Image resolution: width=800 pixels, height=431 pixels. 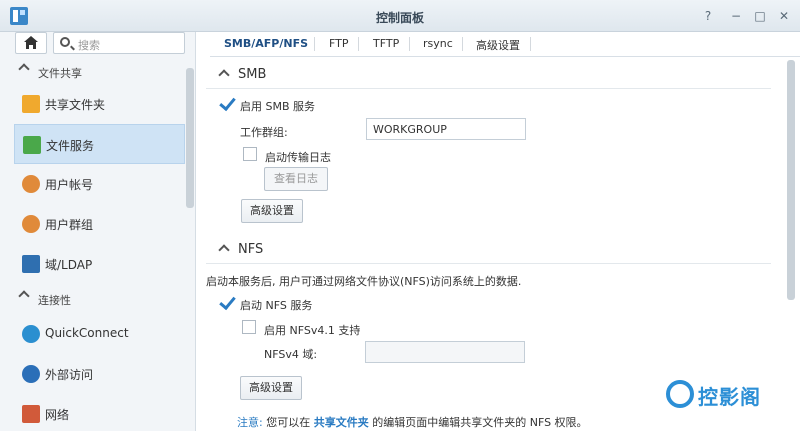 I want to click on window-title: 控制面板, so click(x=399, y=18).